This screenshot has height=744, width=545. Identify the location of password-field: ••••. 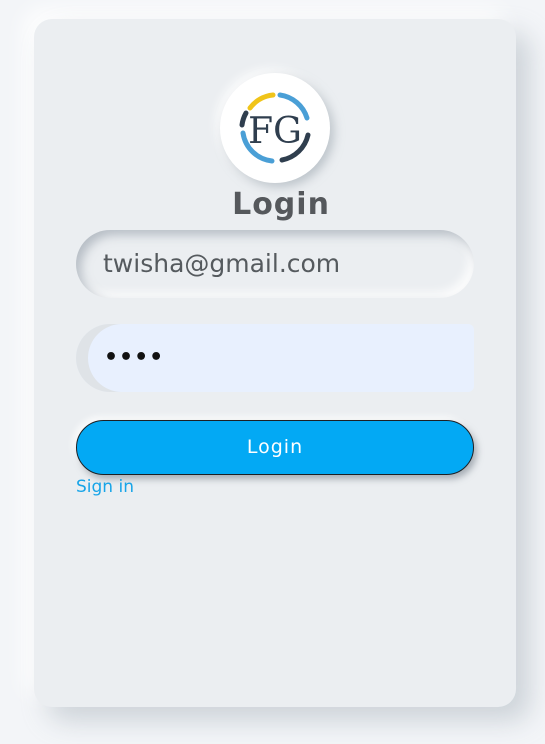
(275, 358).